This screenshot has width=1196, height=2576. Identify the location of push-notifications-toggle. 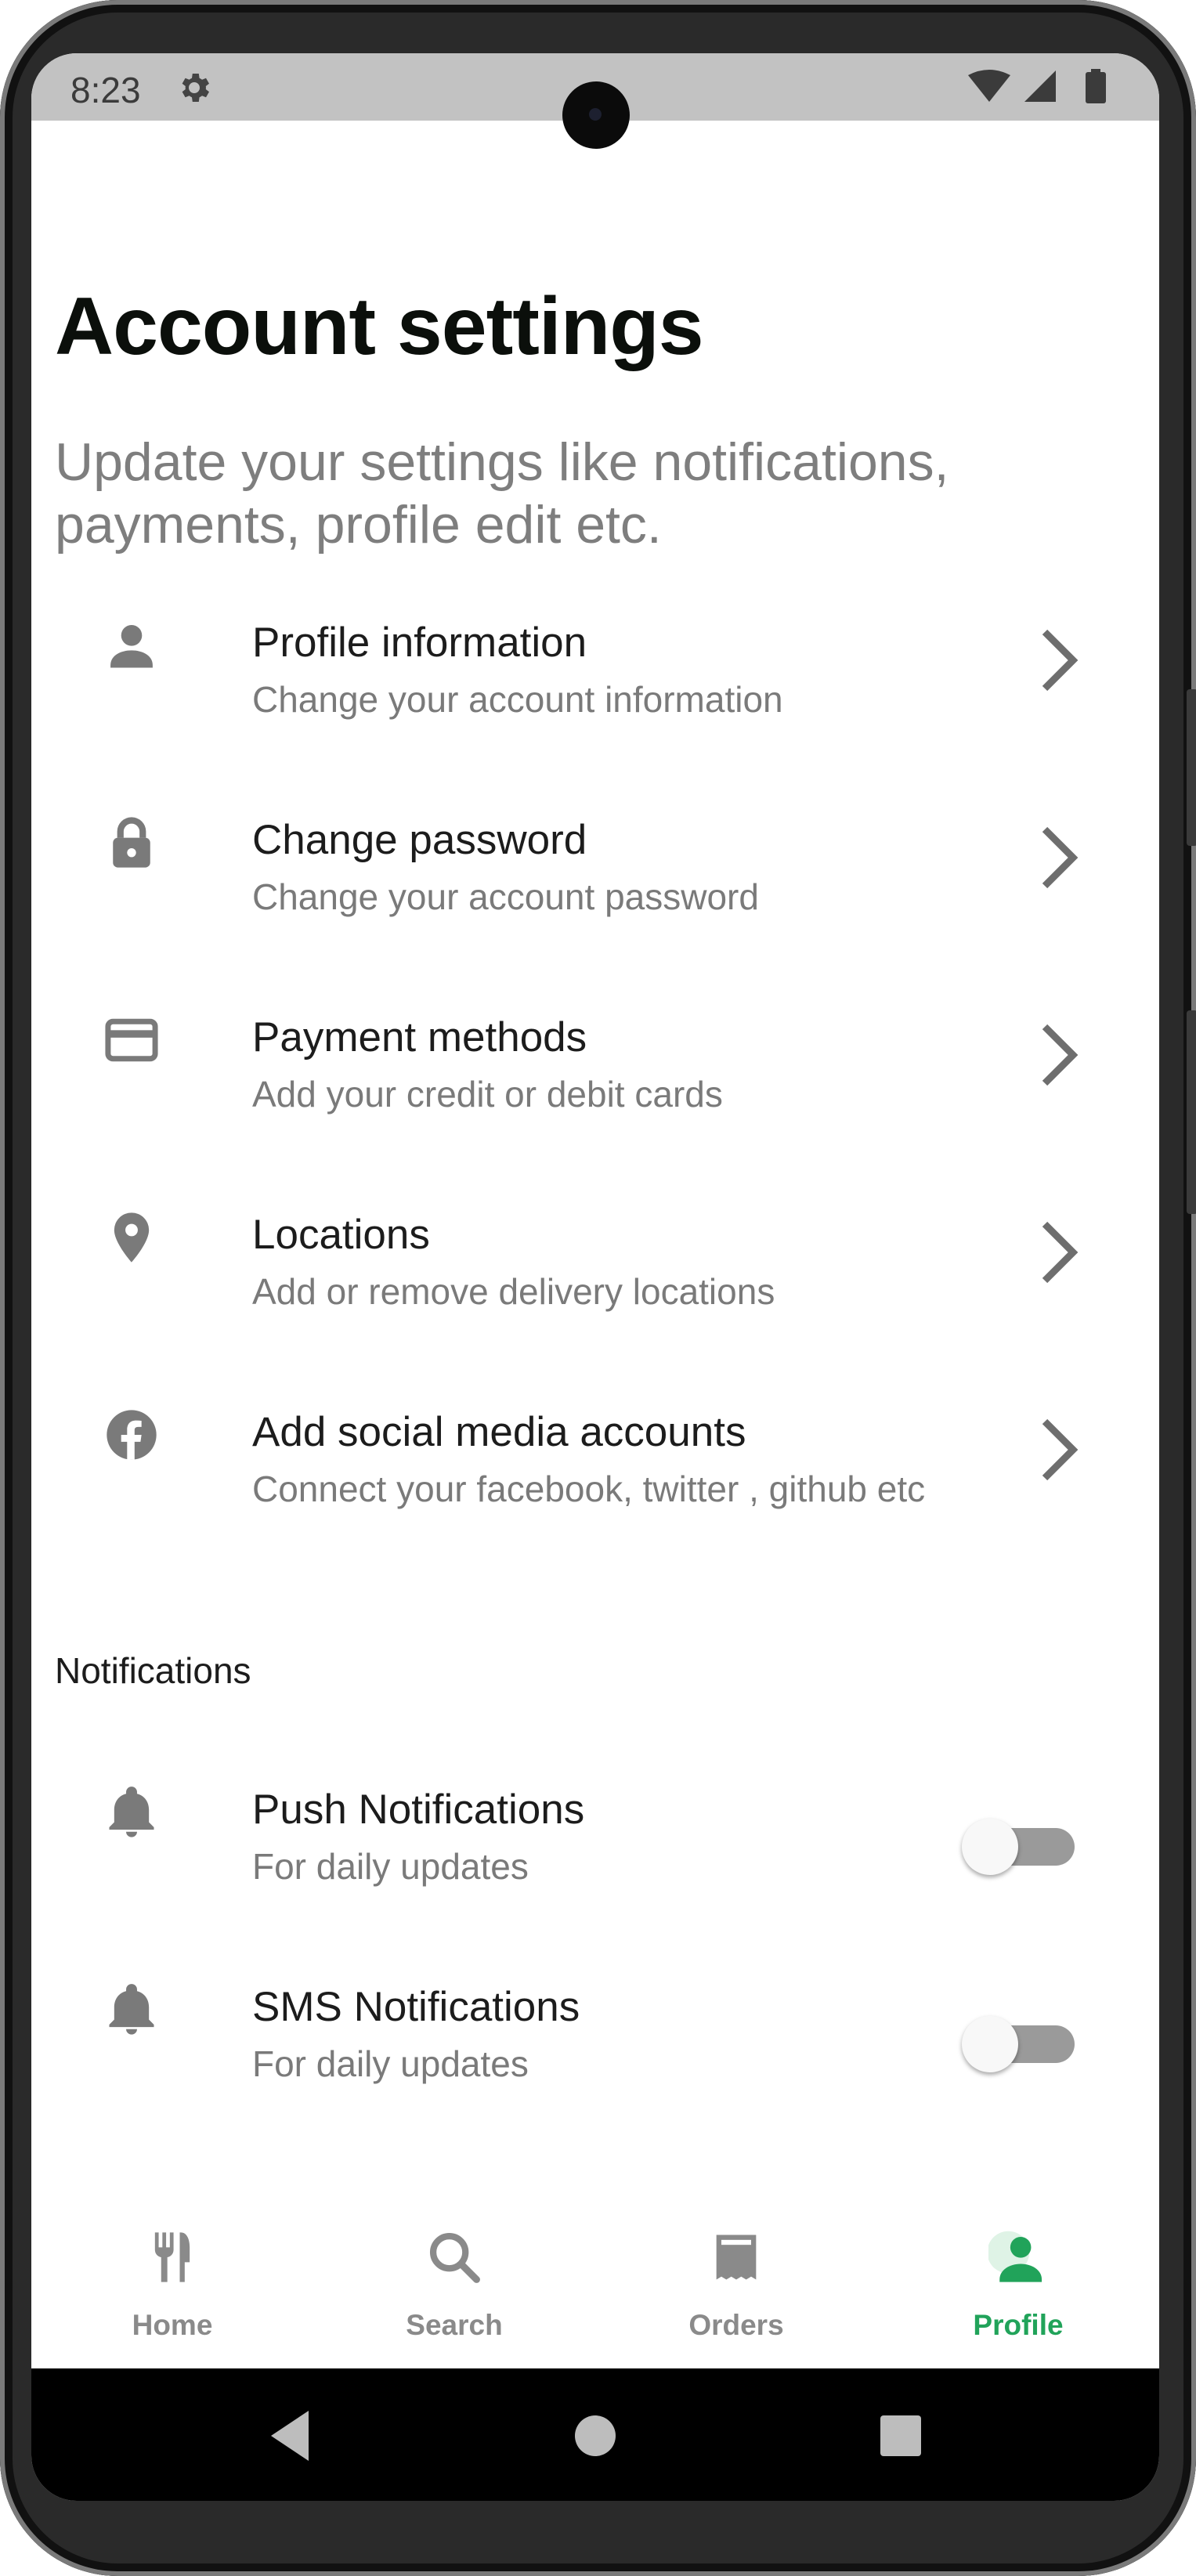
(1020, 1843).